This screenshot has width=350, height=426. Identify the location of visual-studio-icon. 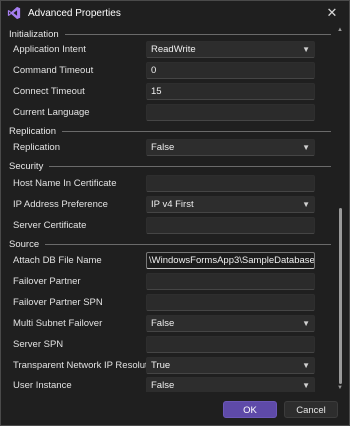
(14, 13).